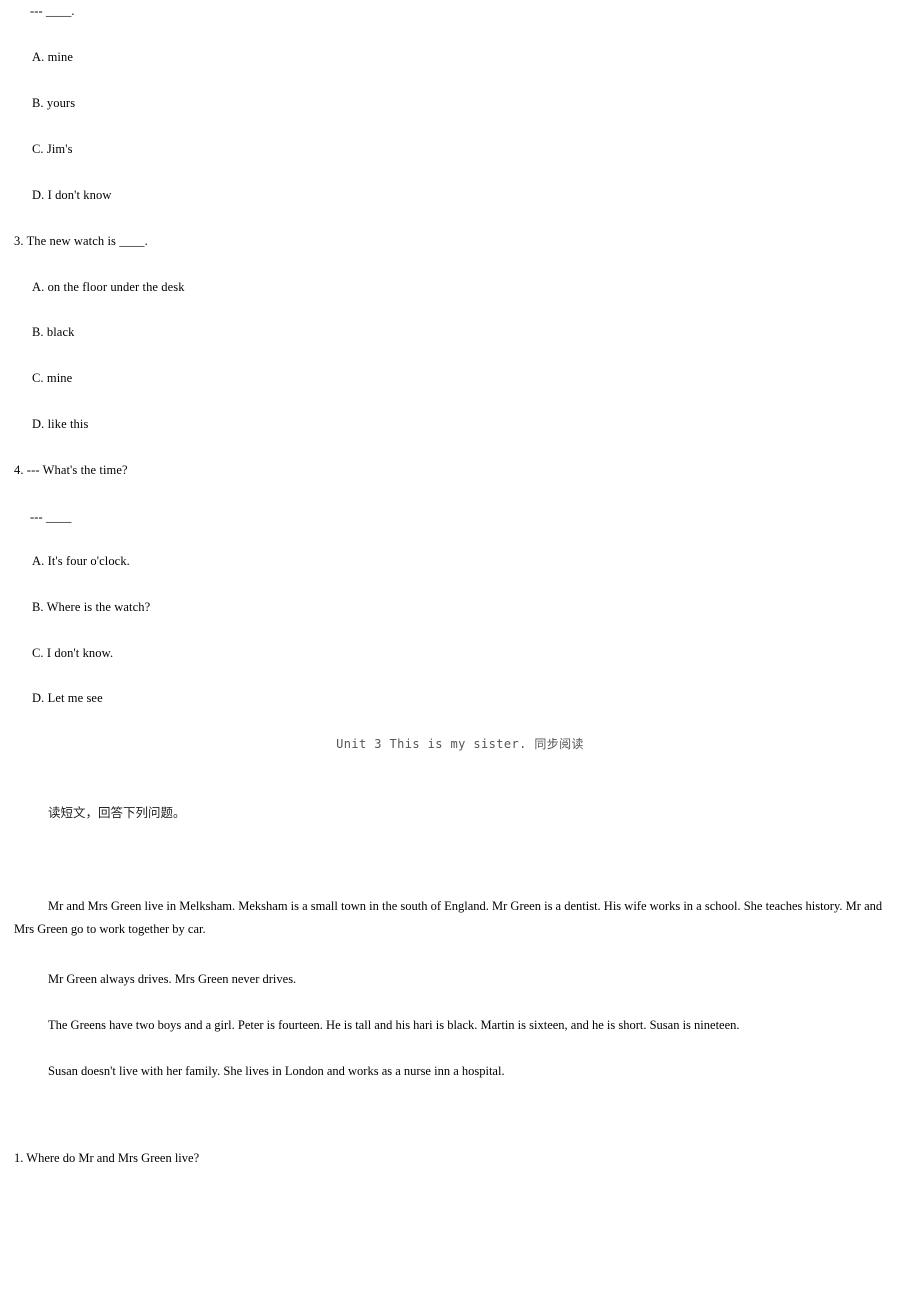 This screenshot has width=920, height=1302. I want to click on option-item: B. Where is the watch?, so click(91, 607).